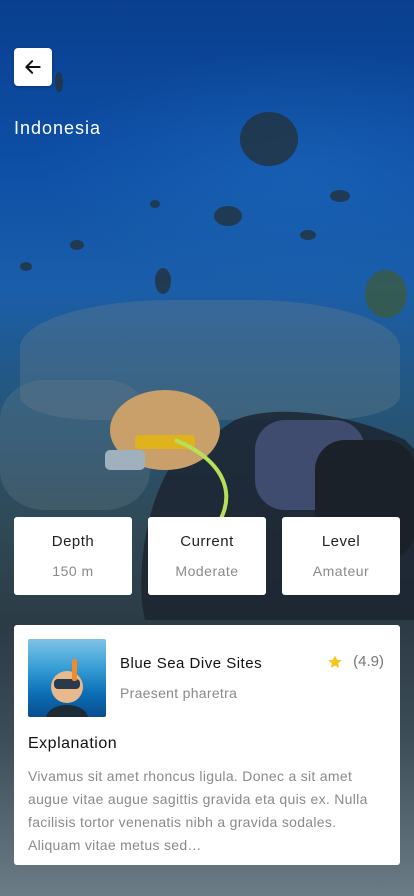 This screenshot has width=414, height=896. I want to click on dive-site-thumbnail, so click(67, 678).